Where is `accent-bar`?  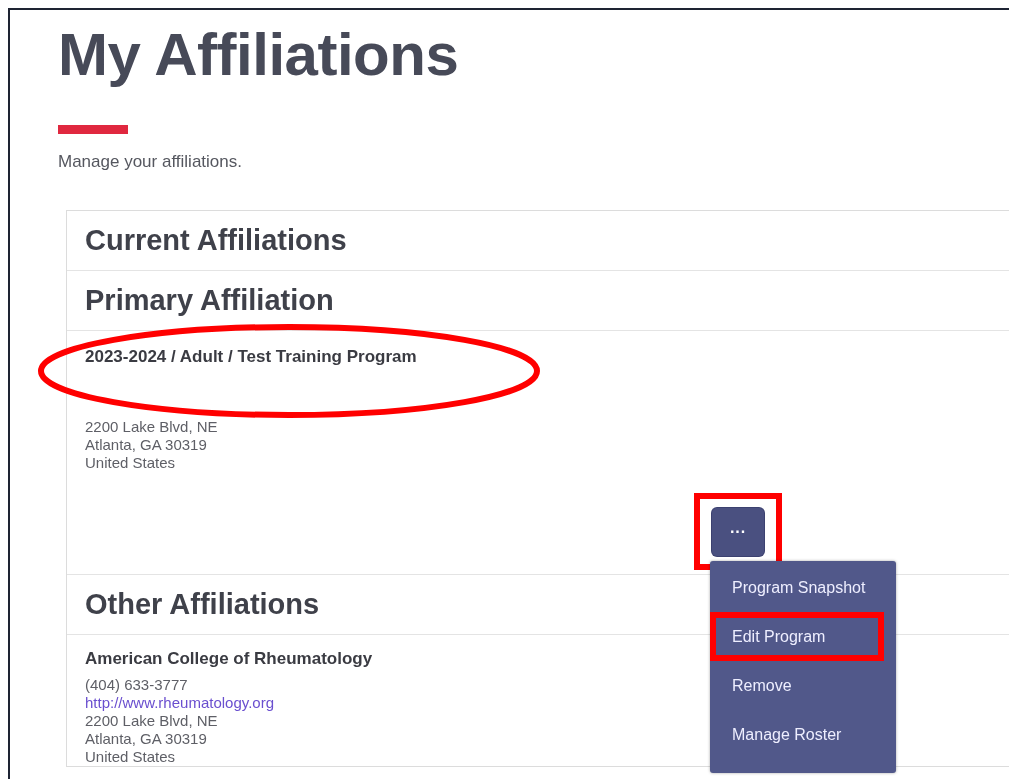 accent-bar is located at coordinates (93, 129).